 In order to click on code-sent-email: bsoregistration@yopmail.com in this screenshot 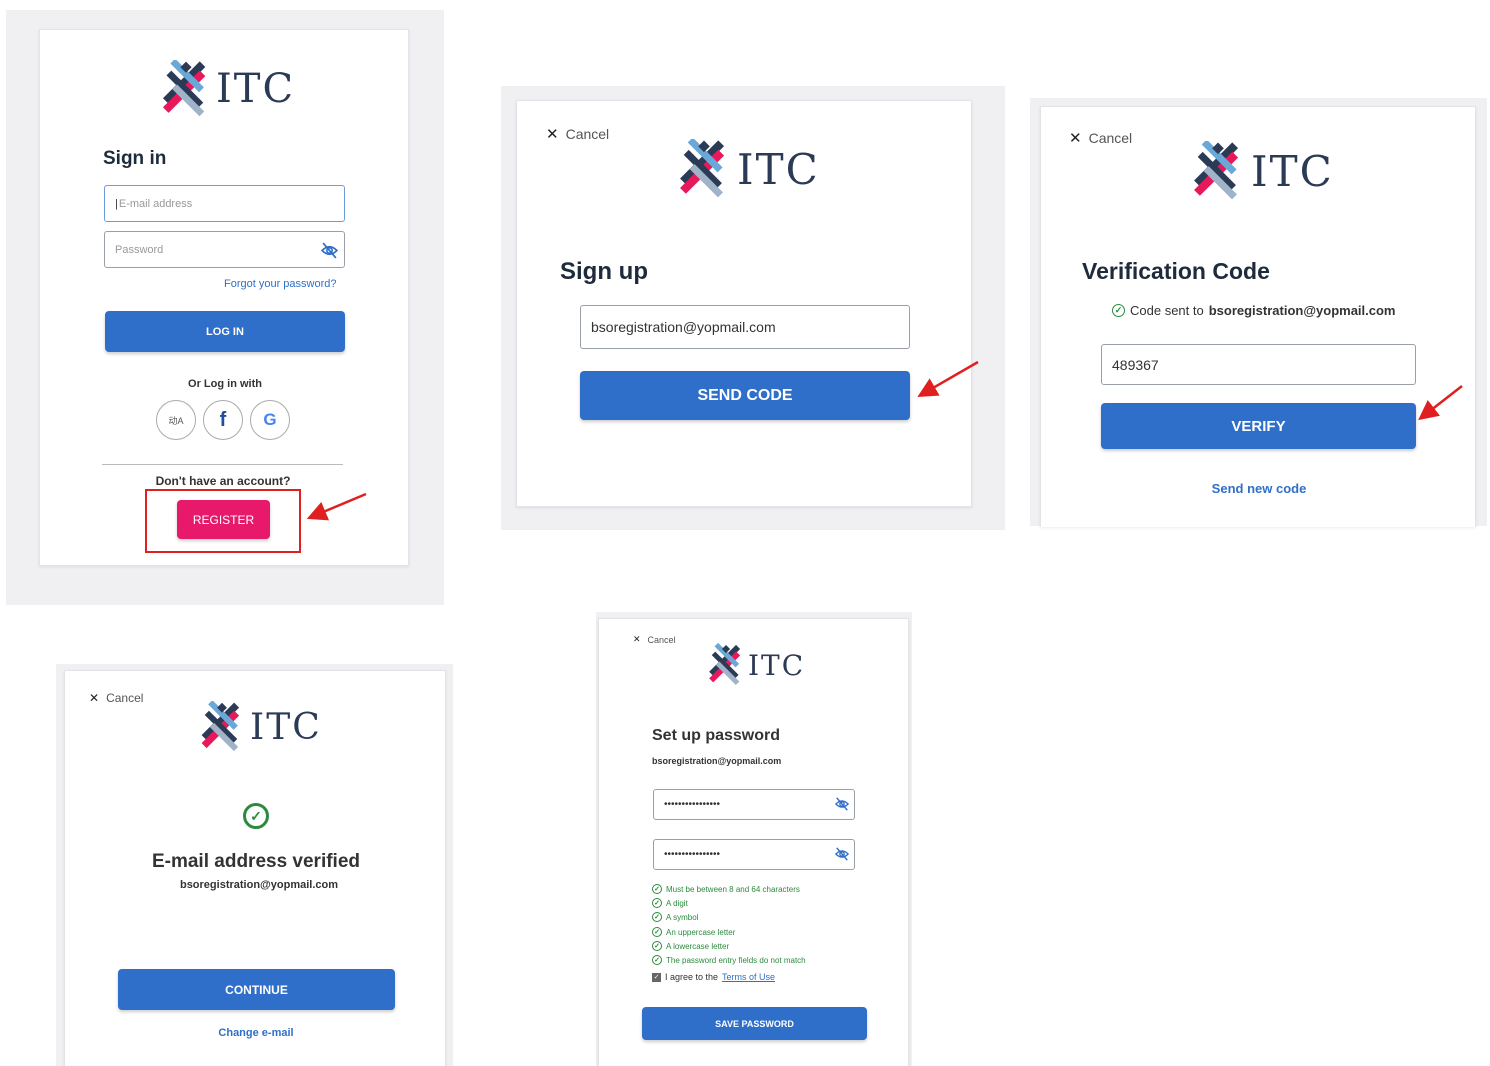, I will do `click(1302, 310)`.